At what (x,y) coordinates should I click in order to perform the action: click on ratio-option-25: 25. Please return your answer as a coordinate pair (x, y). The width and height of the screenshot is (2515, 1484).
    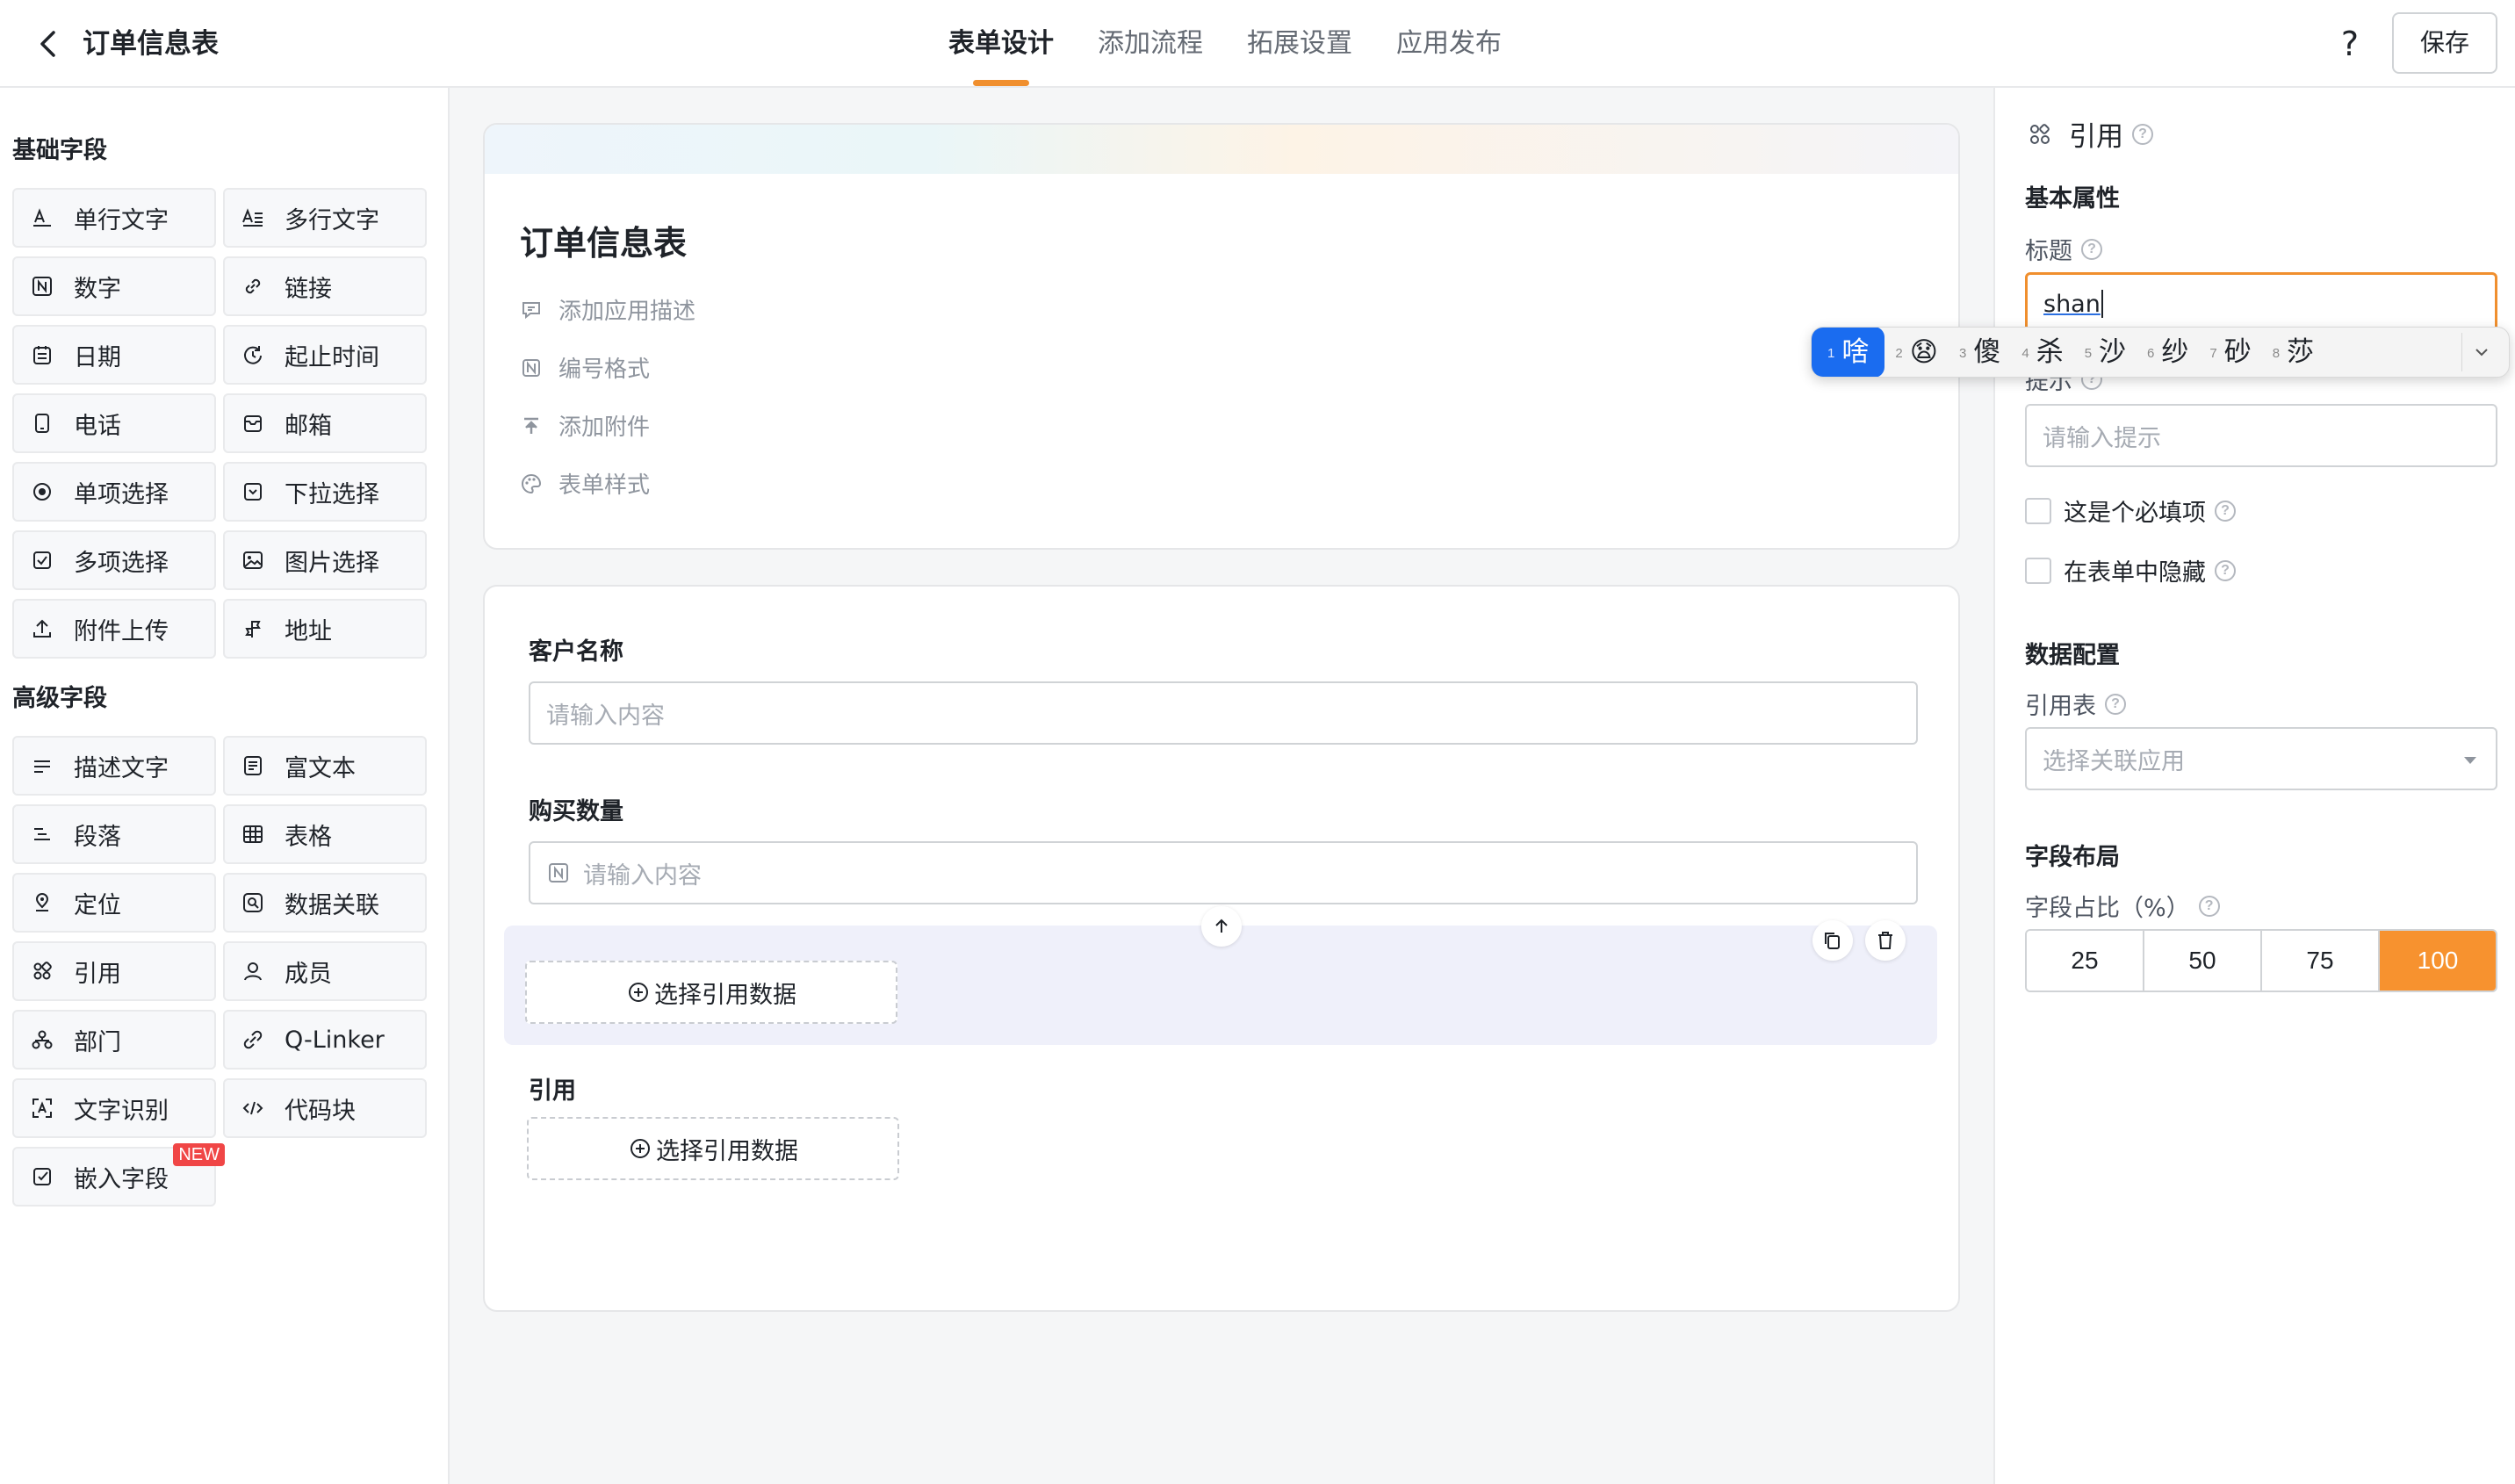
    Looking at the image, I should click on (2085, 961).